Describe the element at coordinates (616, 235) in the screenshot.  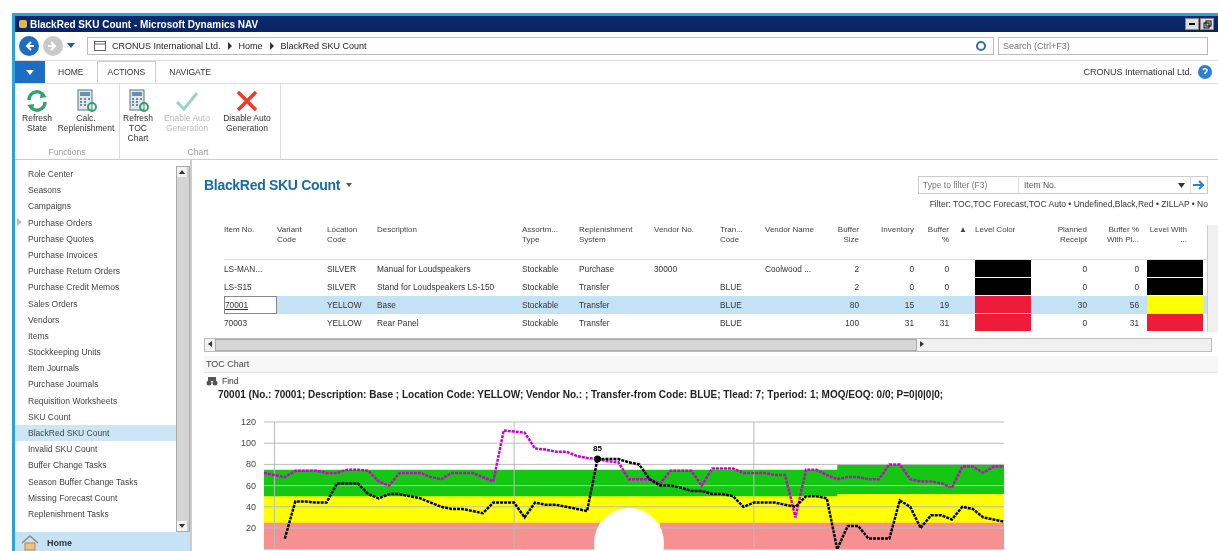
I see `column-header: Replenishment System` at that location.